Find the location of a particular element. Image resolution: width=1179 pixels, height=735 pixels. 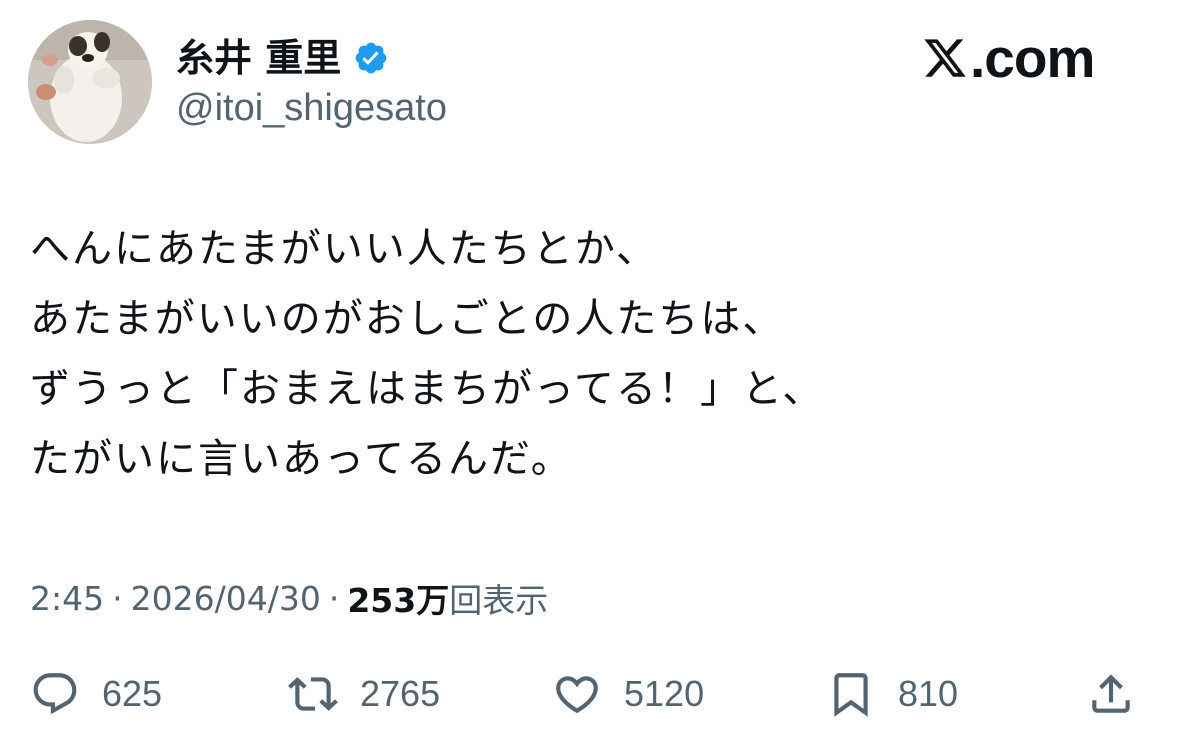

x-logo-domain: .com is located at coordinates (1032, 57).